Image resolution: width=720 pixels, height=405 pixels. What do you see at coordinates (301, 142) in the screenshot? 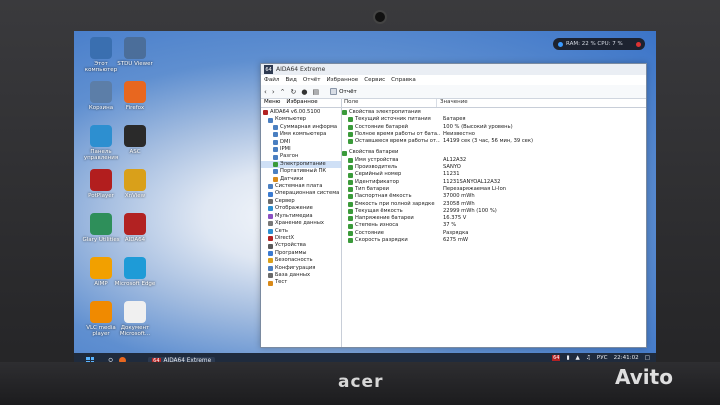
I see `tree-item: DMI` at bounding box center [301, 142].